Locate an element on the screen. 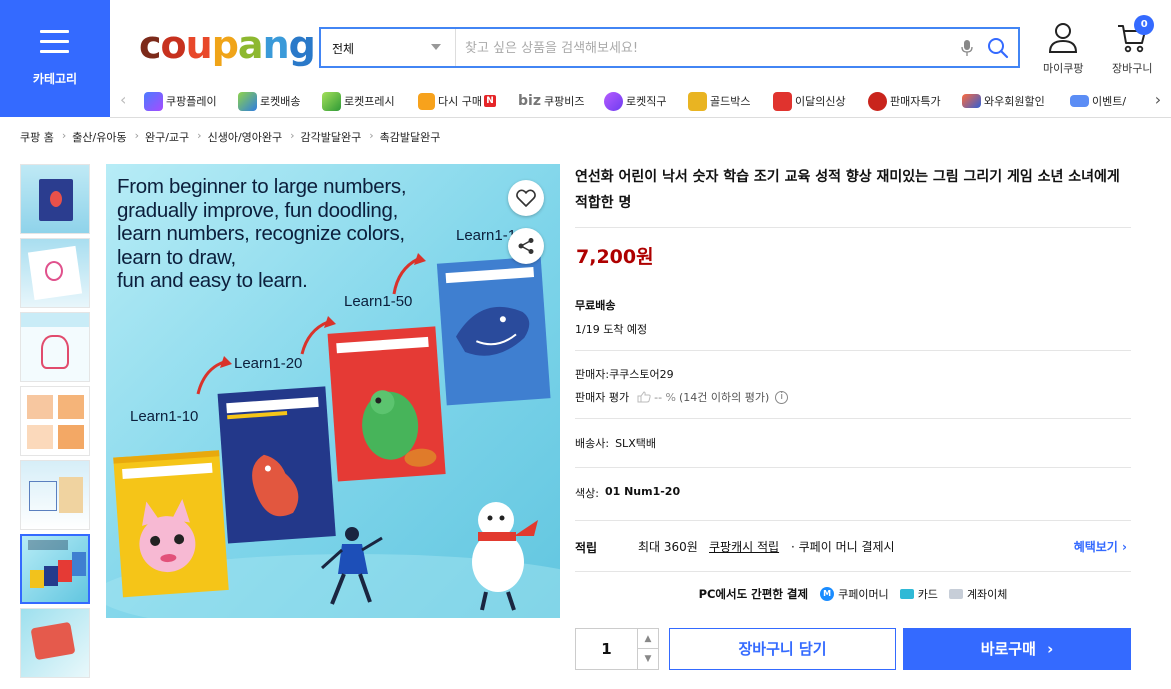 The image size is (1171, 689). cashback-row: 적립 최대 360원 쿠팡캐시 적립 · 쿠페이 머니 결제시 혜택보기 › is located at coordinates (853, 547).